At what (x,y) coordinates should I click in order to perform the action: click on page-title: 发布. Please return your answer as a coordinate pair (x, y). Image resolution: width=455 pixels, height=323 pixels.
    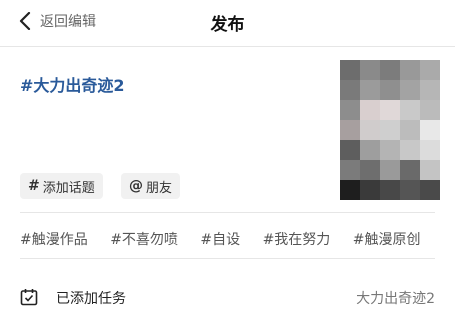
    Looking at the image, I should click on (227, 25).